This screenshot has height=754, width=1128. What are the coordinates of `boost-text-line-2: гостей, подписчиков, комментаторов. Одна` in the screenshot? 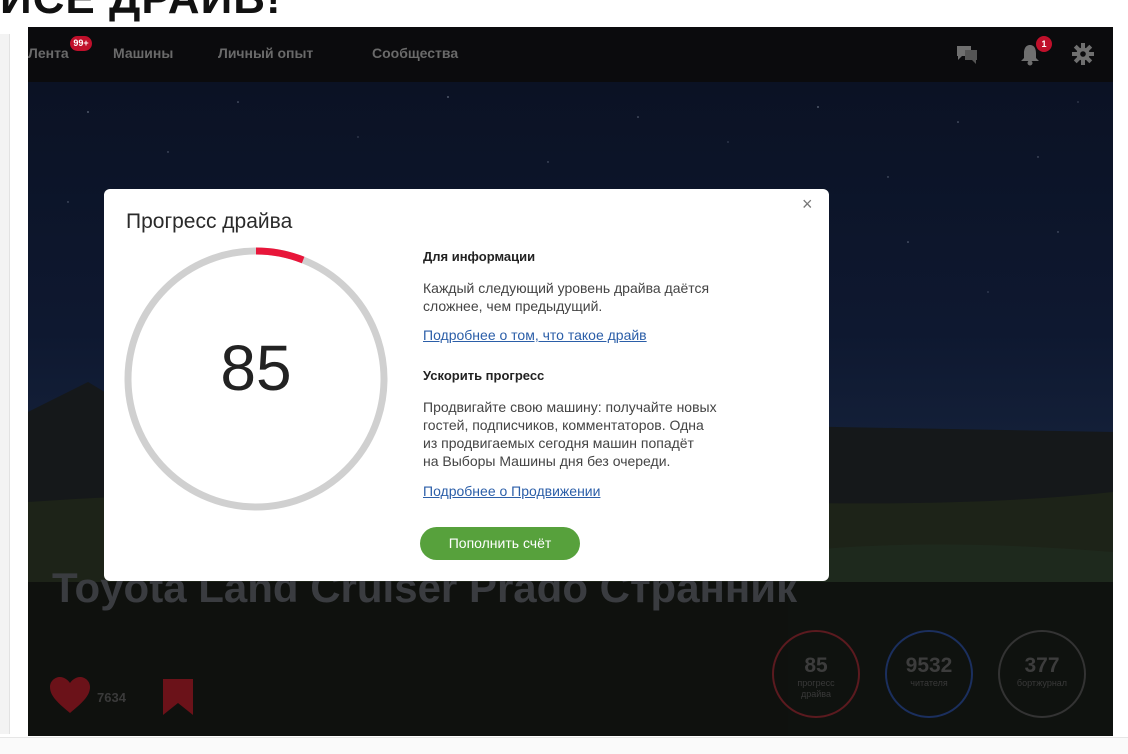 It's located at (563, 425).